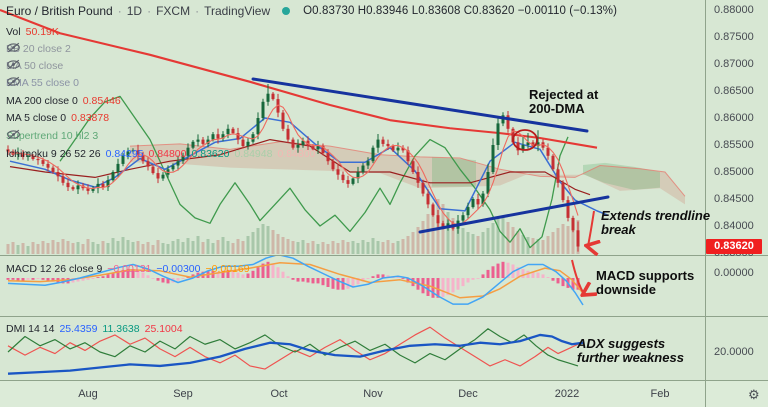 The height and width of the screenshot is (407, 768). I want to click on annotation-rejected-200dma: Rejected at 200-DMA, so click(564, 102).